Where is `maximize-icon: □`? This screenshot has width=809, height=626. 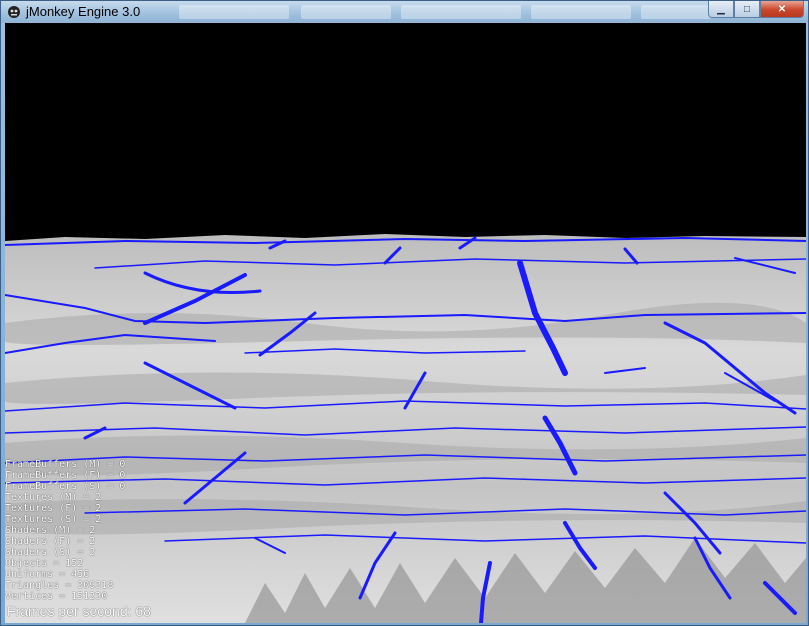
maximize-icon: □ is located at coordinates (747, 9).